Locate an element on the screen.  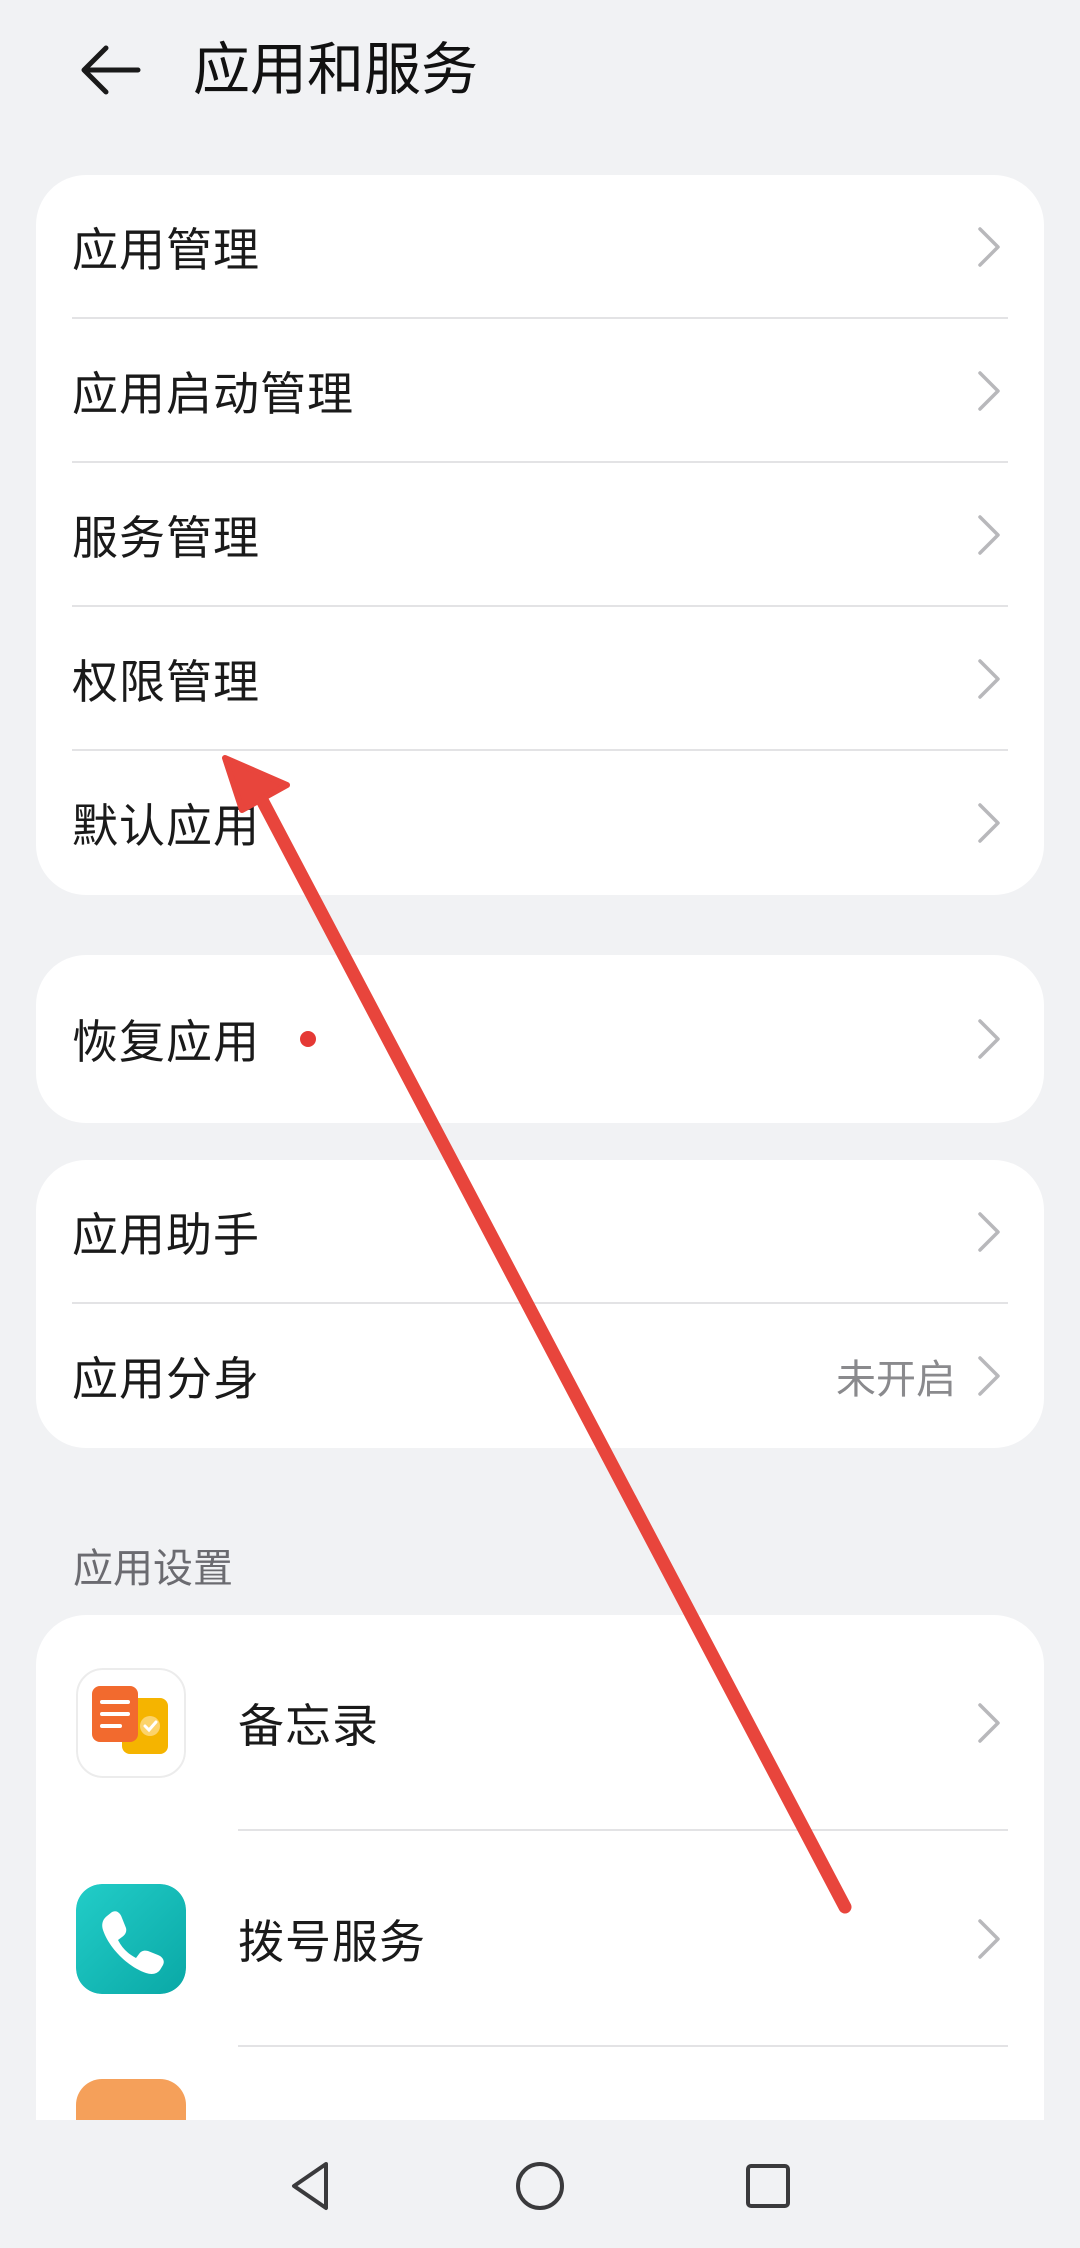
list-item-label: 拨号服务 is located at coordinates (332, 1942).